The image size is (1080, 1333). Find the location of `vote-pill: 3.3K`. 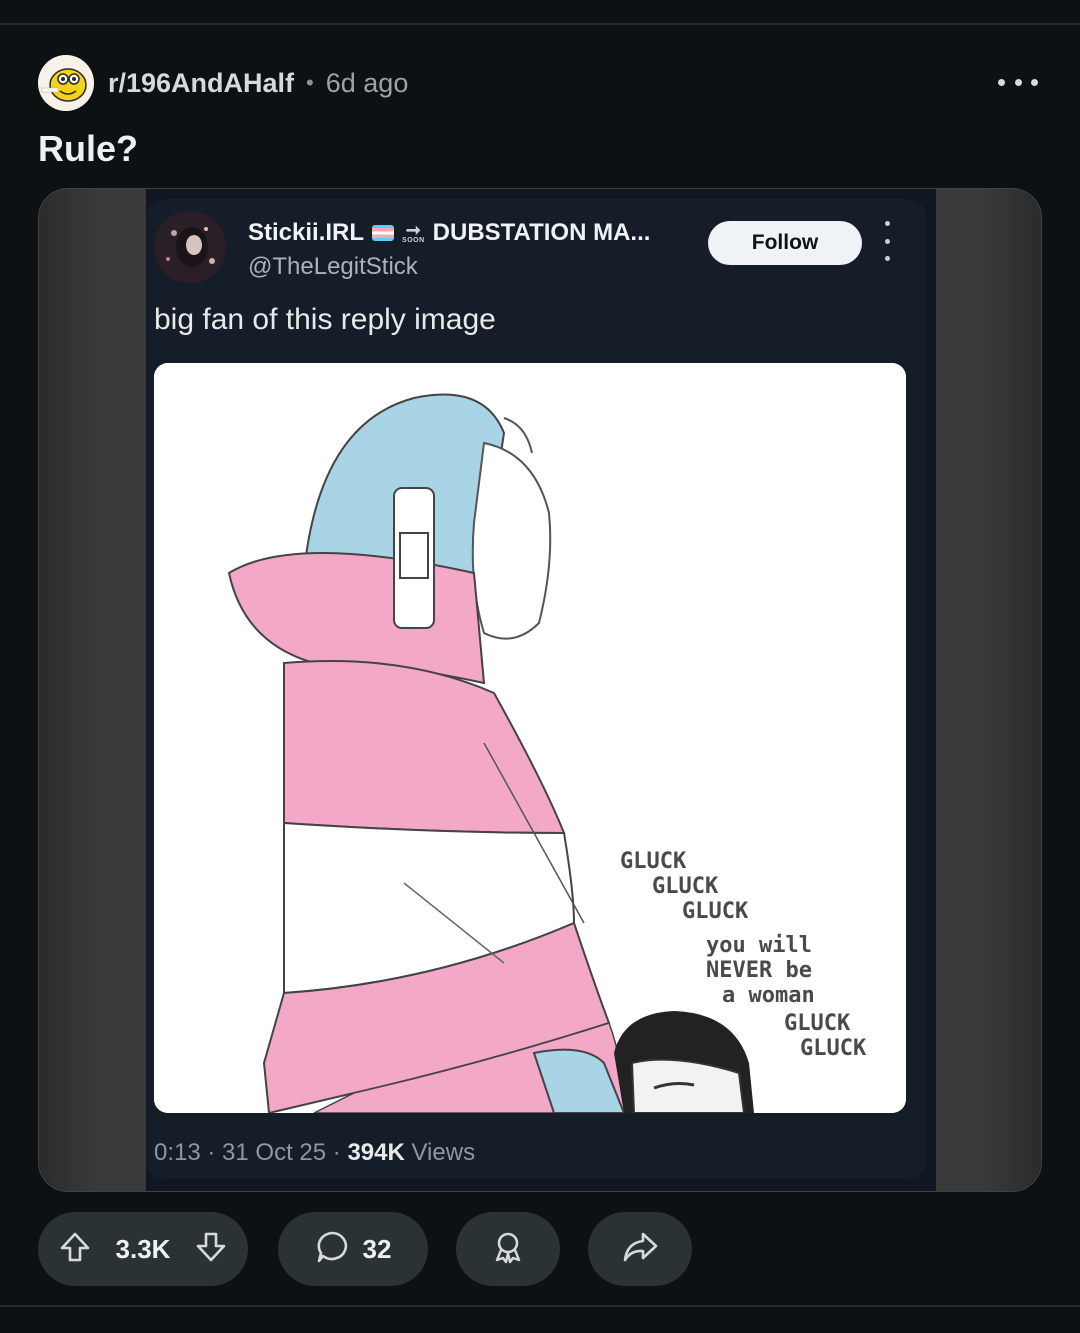

vote-pill: 3.3K is located at coordinates (143, 1249).